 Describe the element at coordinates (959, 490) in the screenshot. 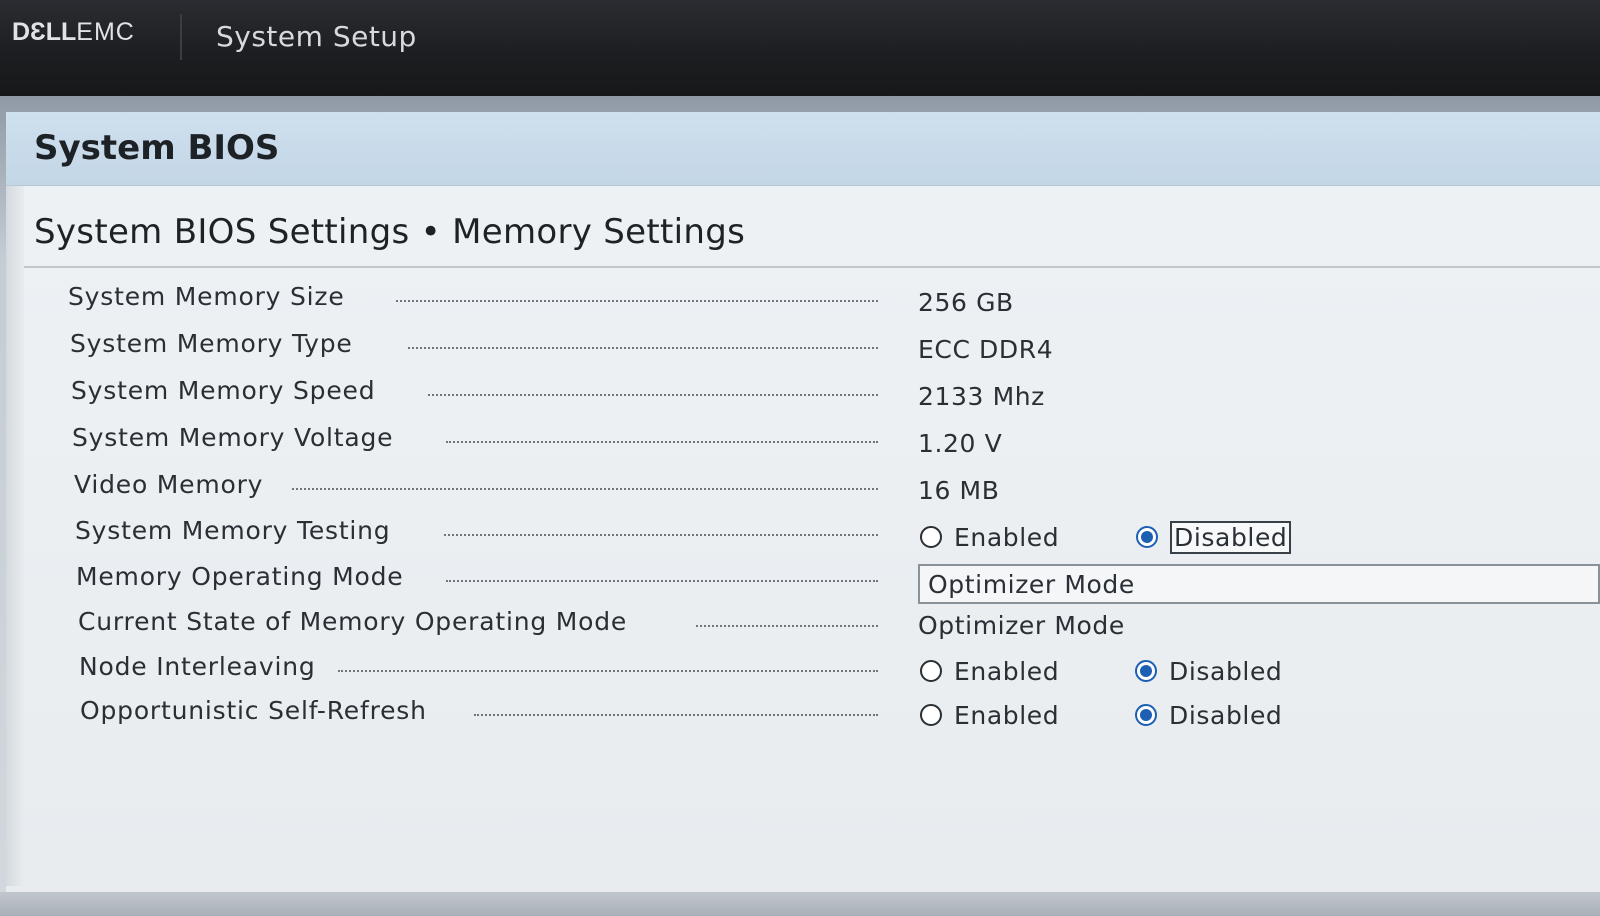

I see `setting-value: 16 MB` at that location.